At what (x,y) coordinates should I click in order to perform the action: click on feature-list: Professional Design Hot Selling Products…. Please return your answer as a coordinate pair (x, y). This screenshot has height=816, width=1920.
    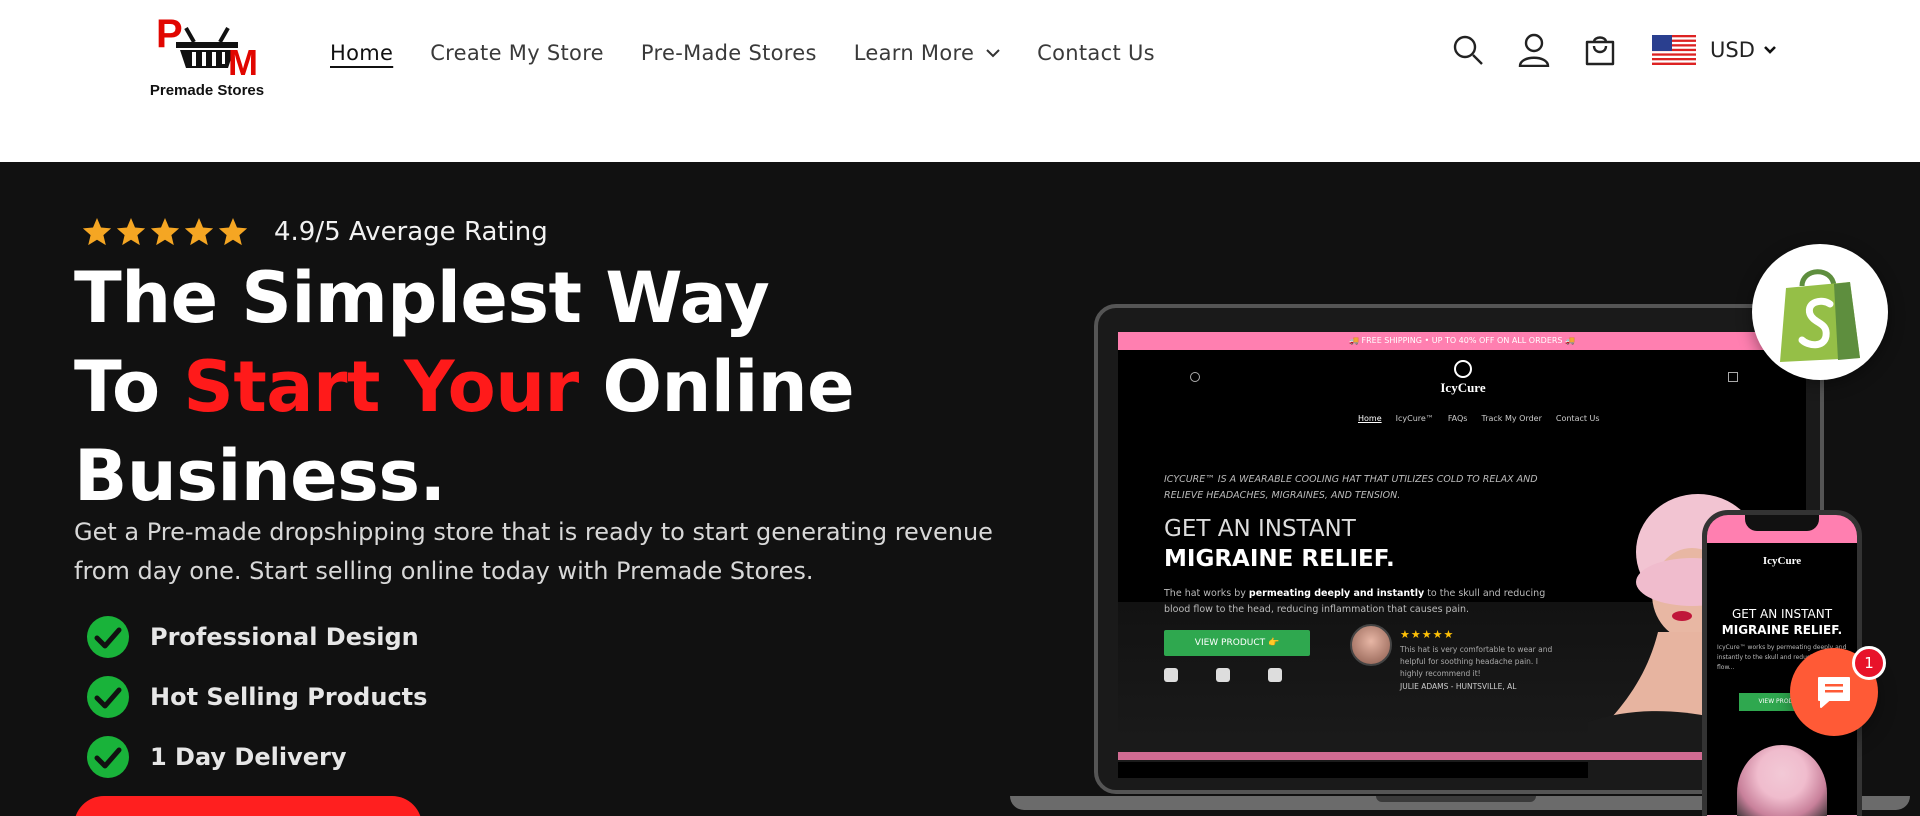
    Looking at the image, I should click on (256, 697).